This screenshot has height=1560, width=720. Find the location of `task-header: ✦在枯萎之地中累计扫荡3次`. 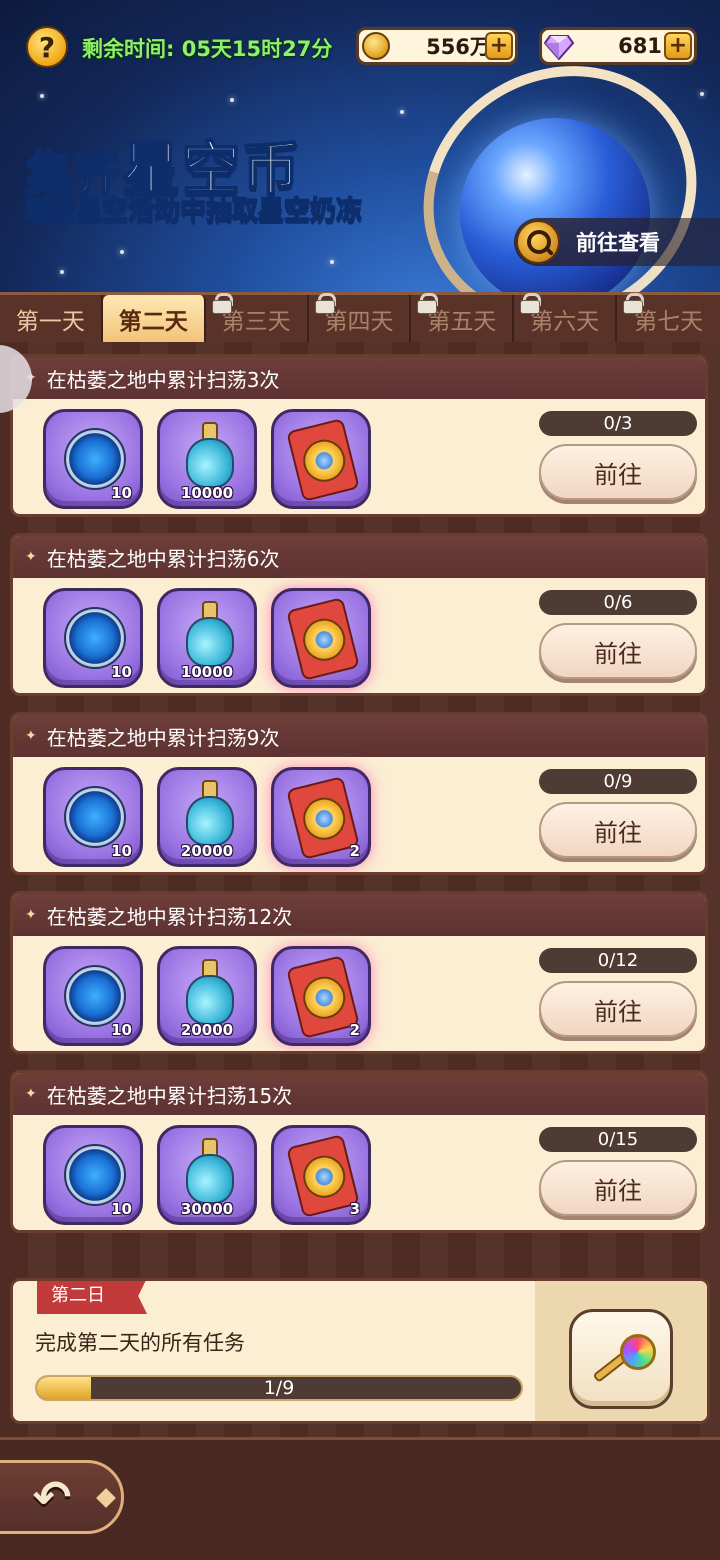

task-header: ✦在枯萎之地中累计扫荡3次 is located at coordinates (359, 378).